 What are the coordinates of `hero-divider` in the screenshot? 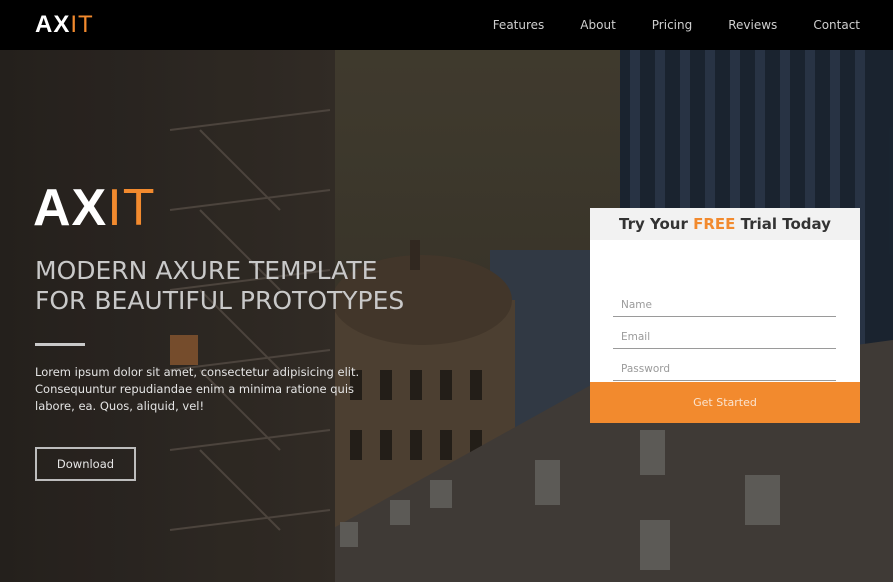 It's located at (60, 344).